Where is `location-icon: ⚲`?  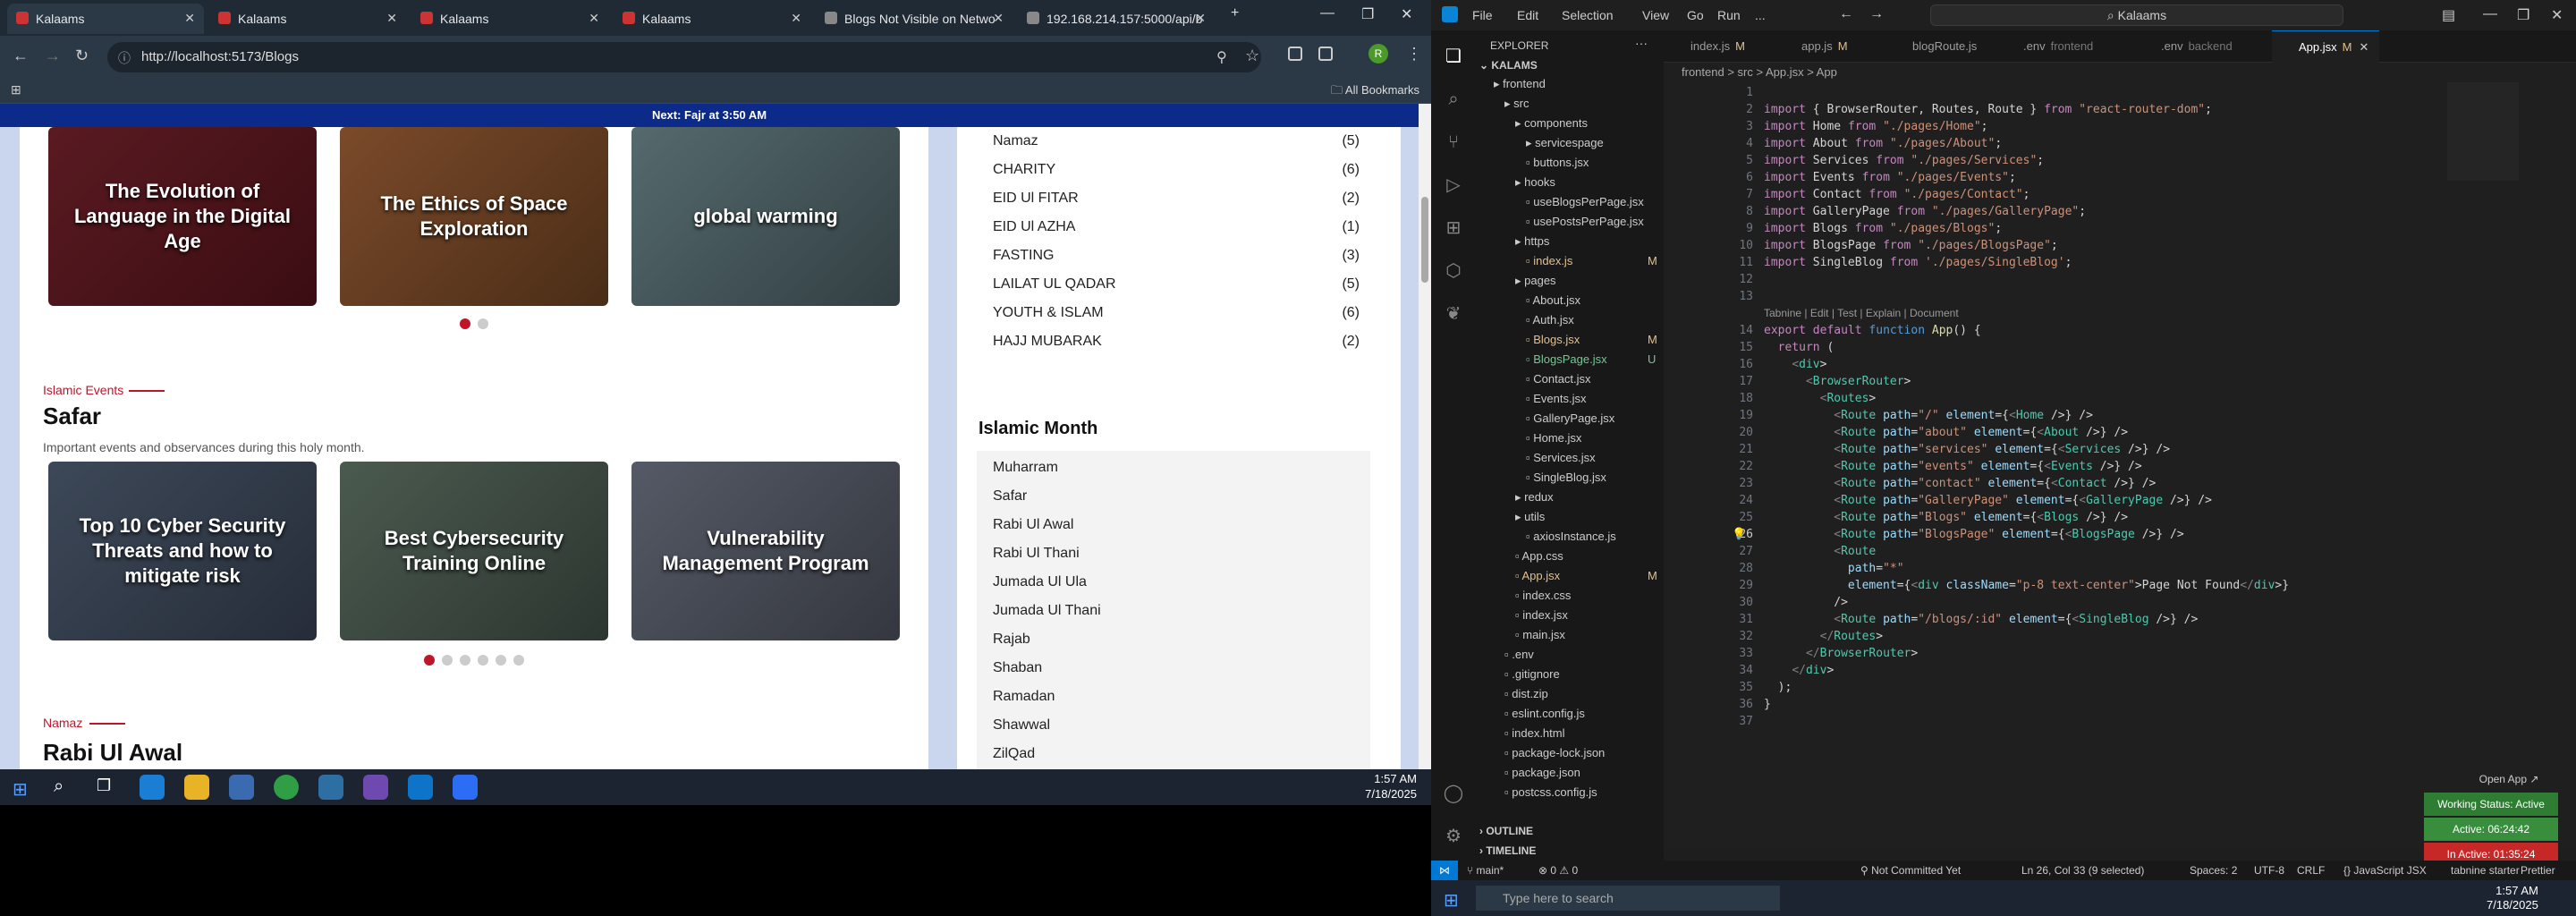 location-icon: ⚲ is located at coordinates (1221, 57).